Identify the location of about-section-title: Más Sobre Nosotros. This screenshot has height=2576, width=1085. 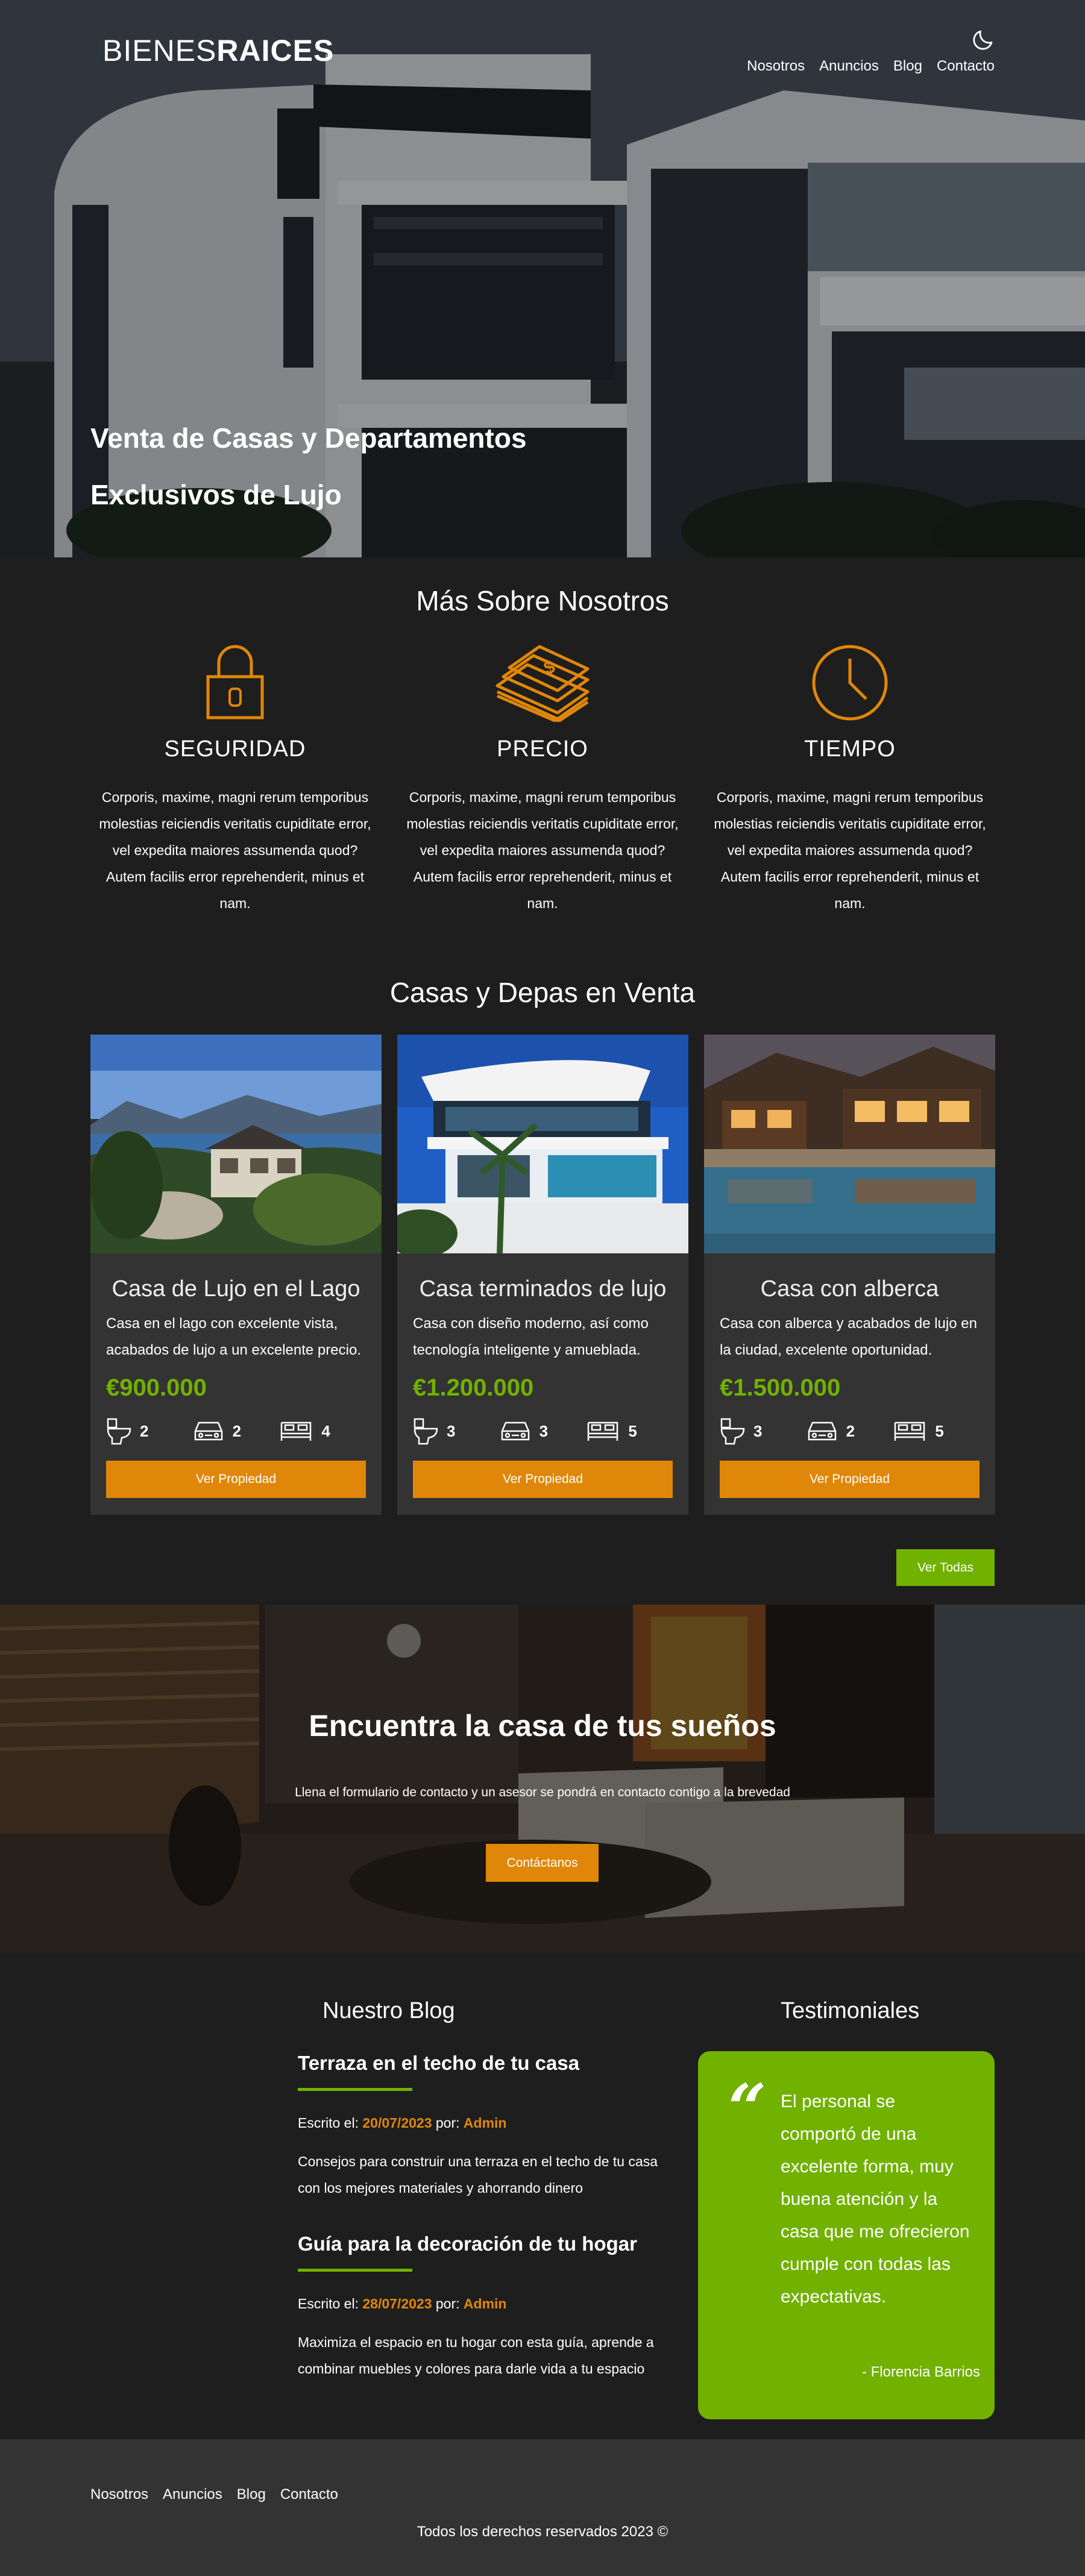
(542, 600).